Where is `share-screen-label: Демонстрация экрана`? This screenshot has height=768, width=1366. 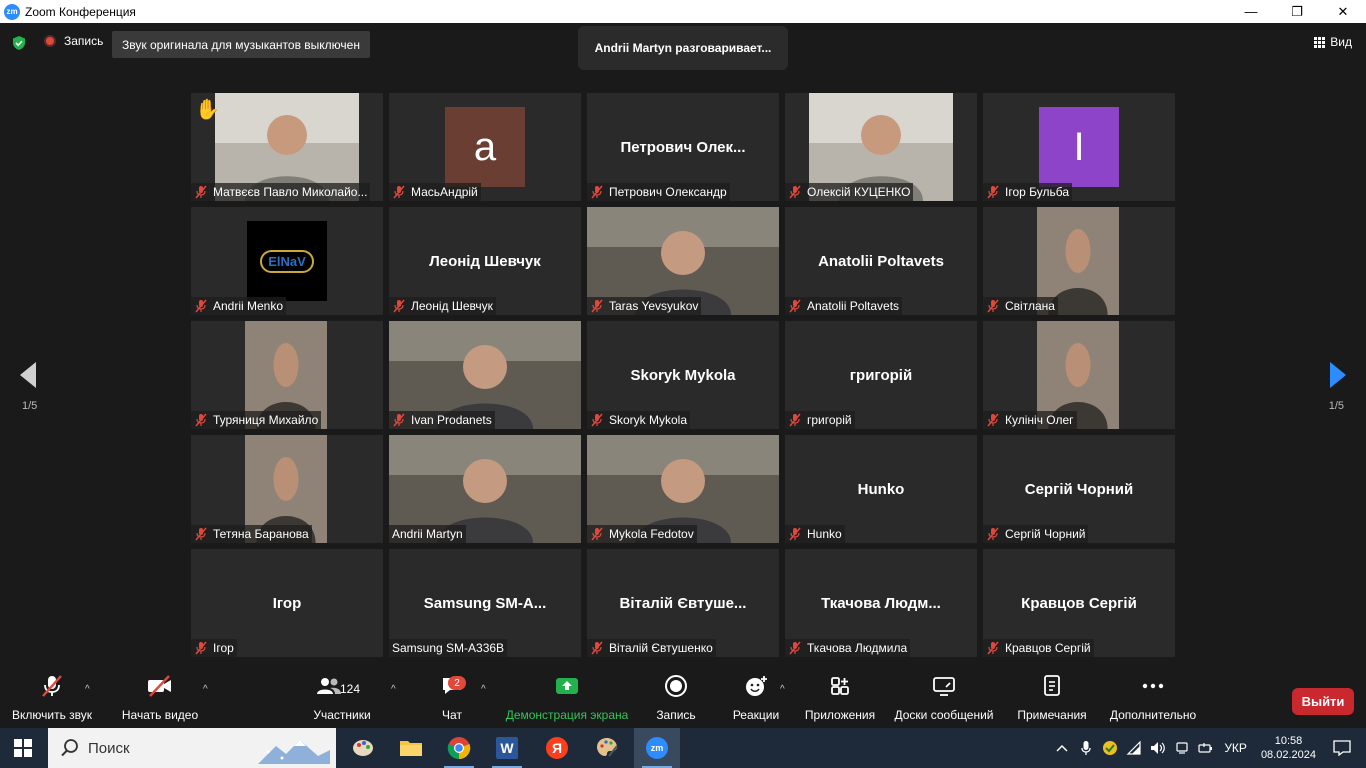 share-screen-label: Демонстрация экрана is located at coordinates (567, 715).